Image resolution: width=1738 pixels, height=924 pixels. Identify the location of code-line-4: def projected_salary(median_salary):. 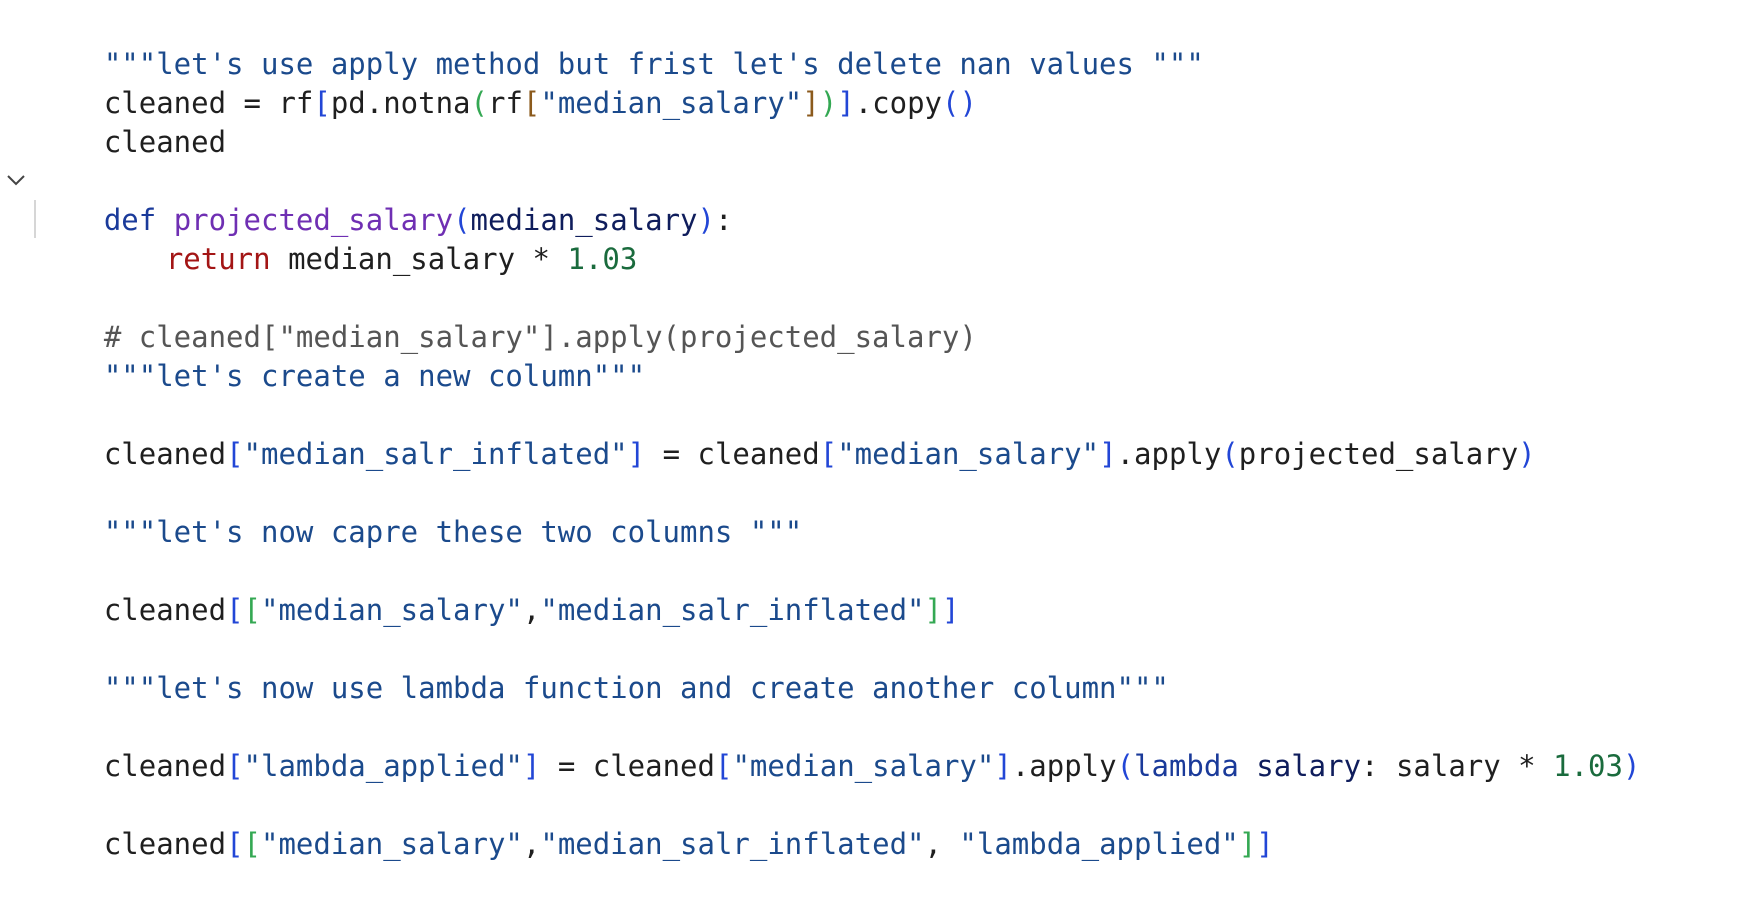
(383, 198).